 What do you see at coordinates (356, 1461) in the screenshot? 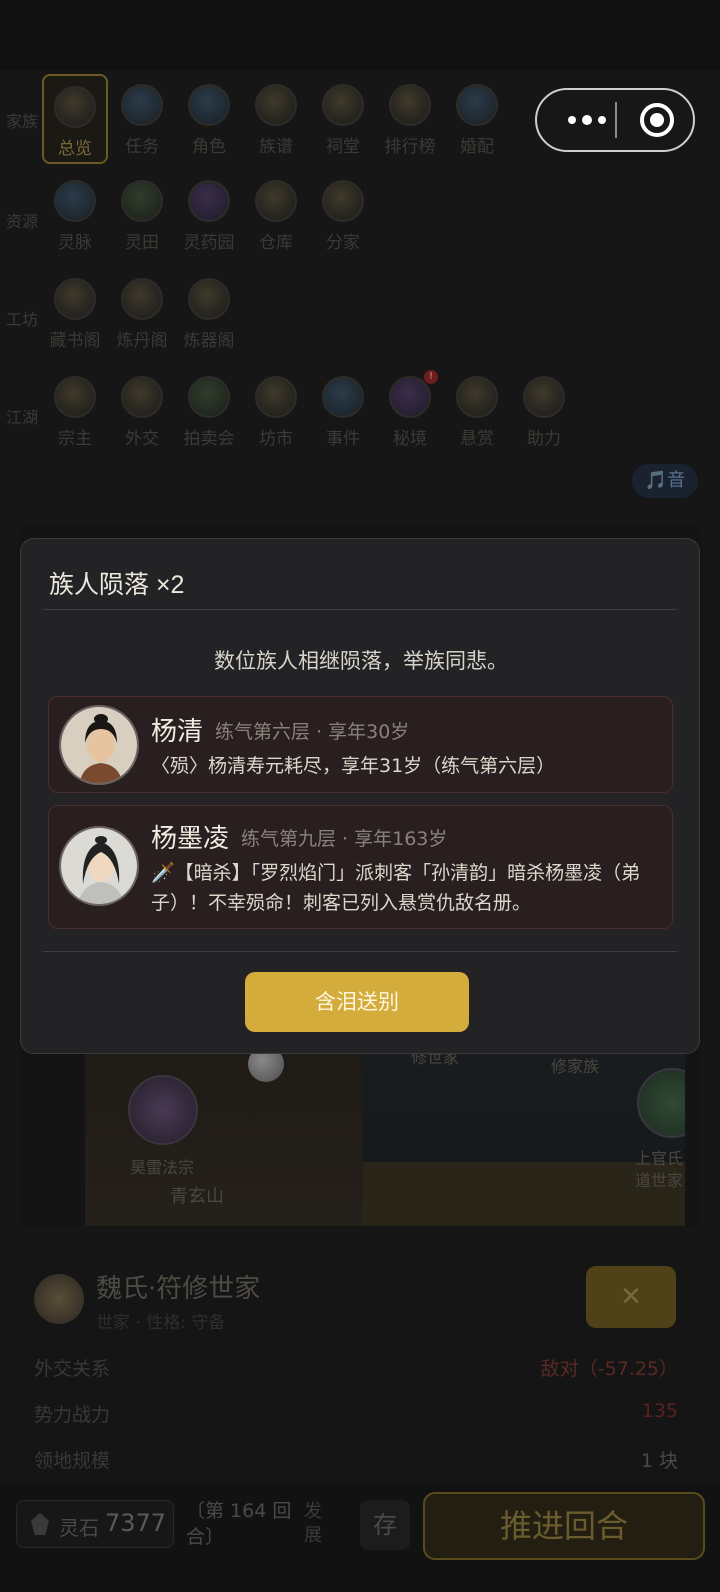
I see `info-row-territory: 领地规模 1 块` at bounding box center [356, 1461].